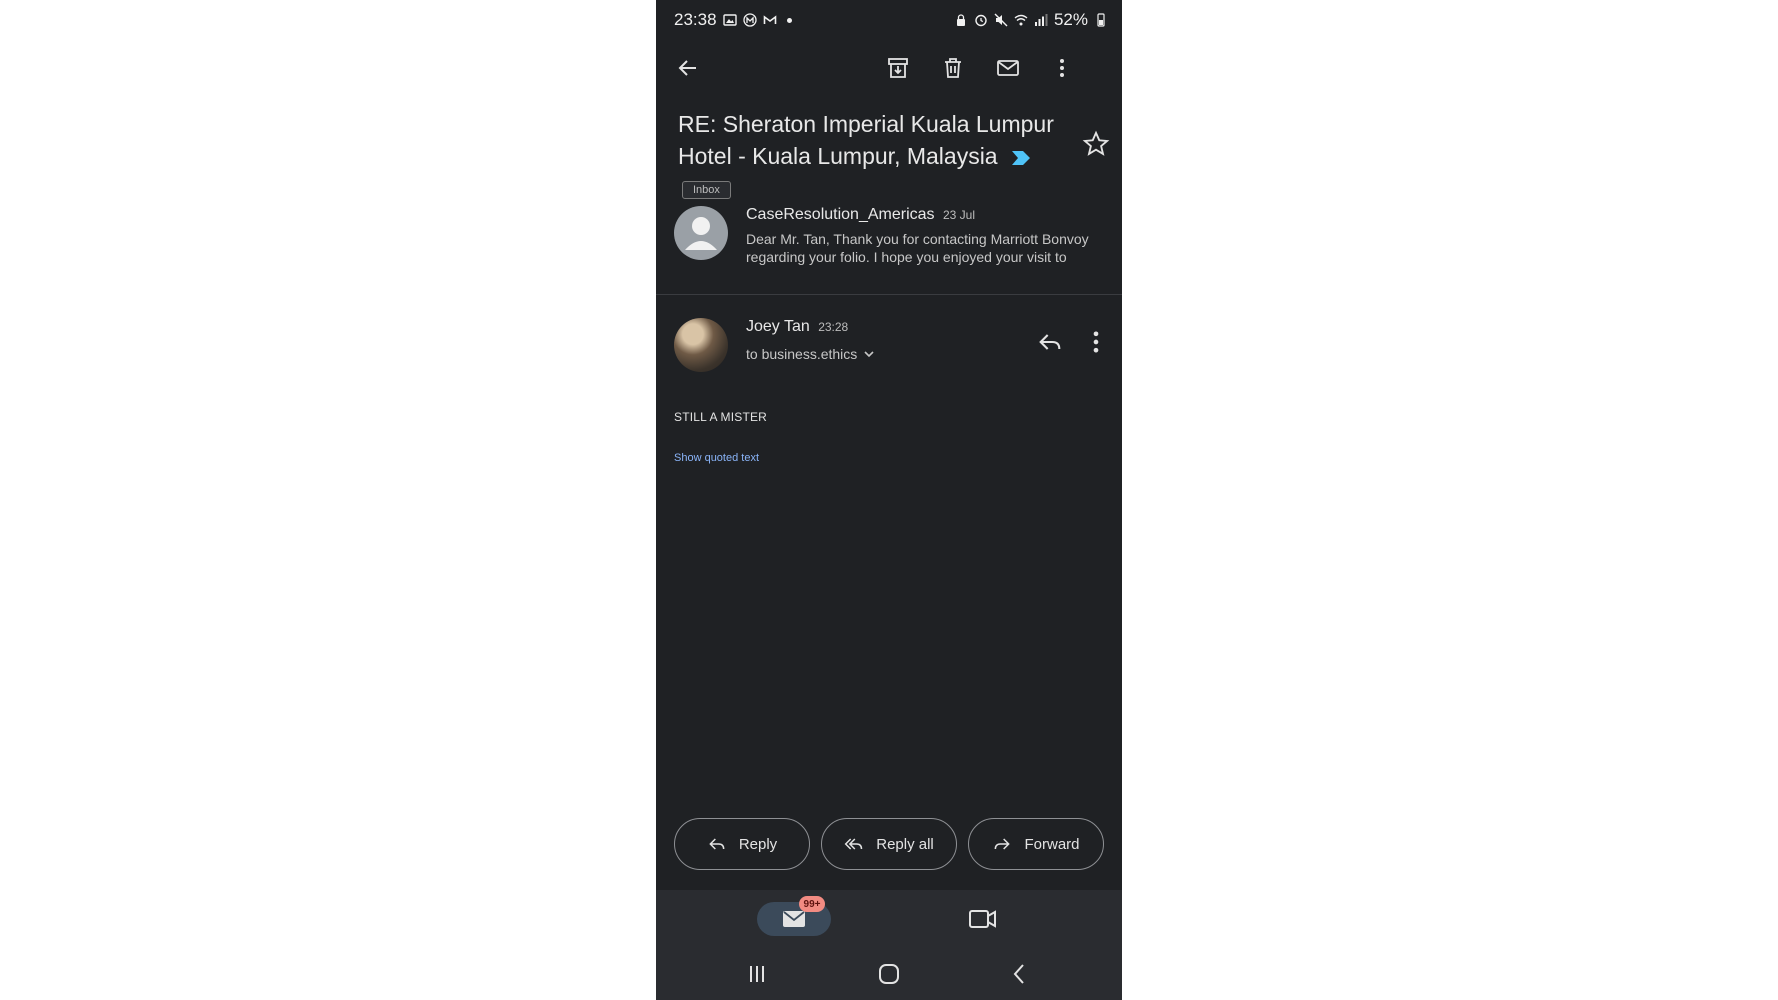 Image resolution: width=1778 pixels, height=1000 pixels. I want to click on wifi-icon, so click(1021, 20).